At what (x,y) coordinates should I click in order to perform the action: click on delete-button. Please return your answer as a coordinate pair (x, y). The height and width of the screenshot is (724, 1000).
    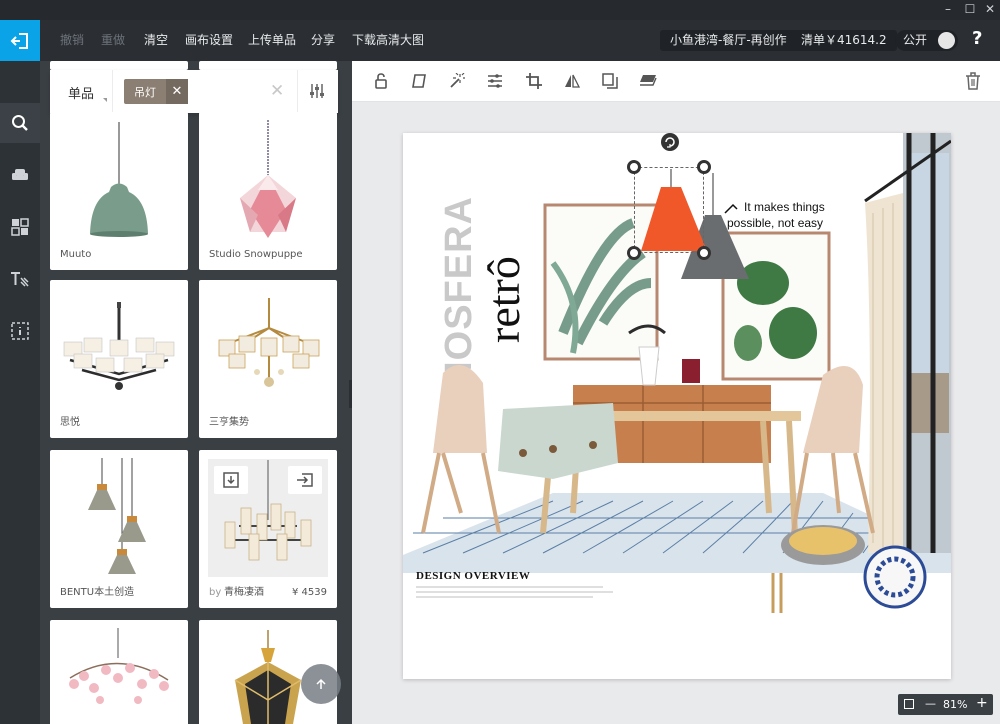
    Looking at the image, I should click on (973, 81).